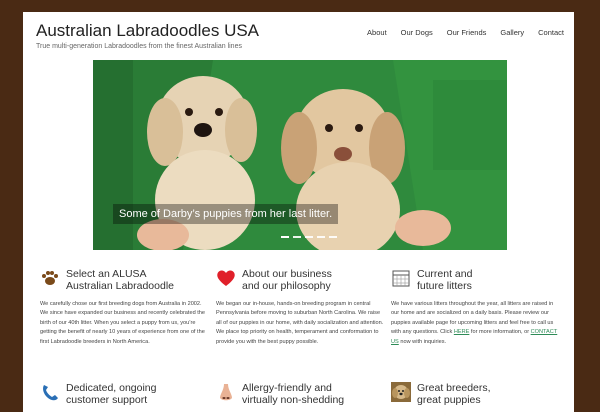 The image size is (600, 412). What do you see at coordinates (462, 332) in the screenshot?
I see `here-link: HERE` at bounding box center [462, 332].